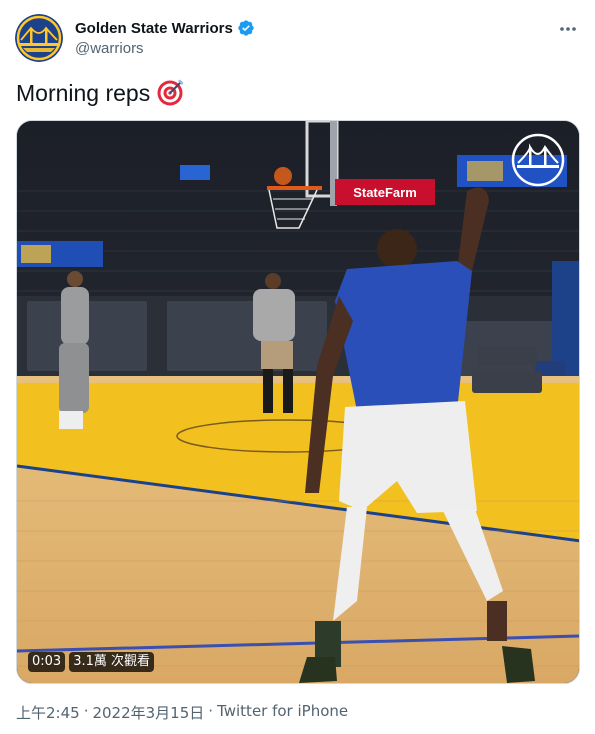 This screenshot has height=734, width=595. What do you see at coordinates (154, 28) in the screenshot?
I see `display-name: Golden State Warriors` at bounding box center [154, 28].